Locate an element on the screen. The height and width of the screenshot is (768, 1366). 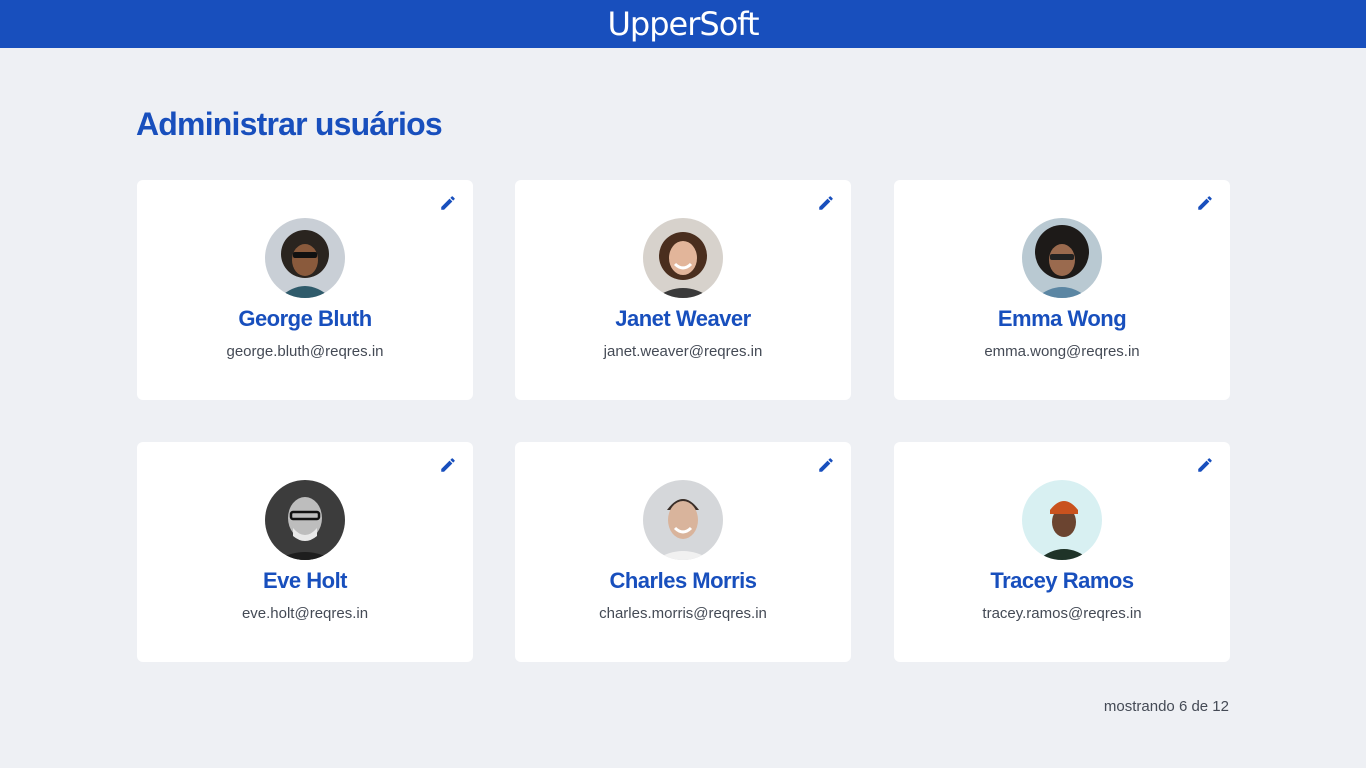
uppersoft-logo: UpperSoft is located at coordinates (683, 24).